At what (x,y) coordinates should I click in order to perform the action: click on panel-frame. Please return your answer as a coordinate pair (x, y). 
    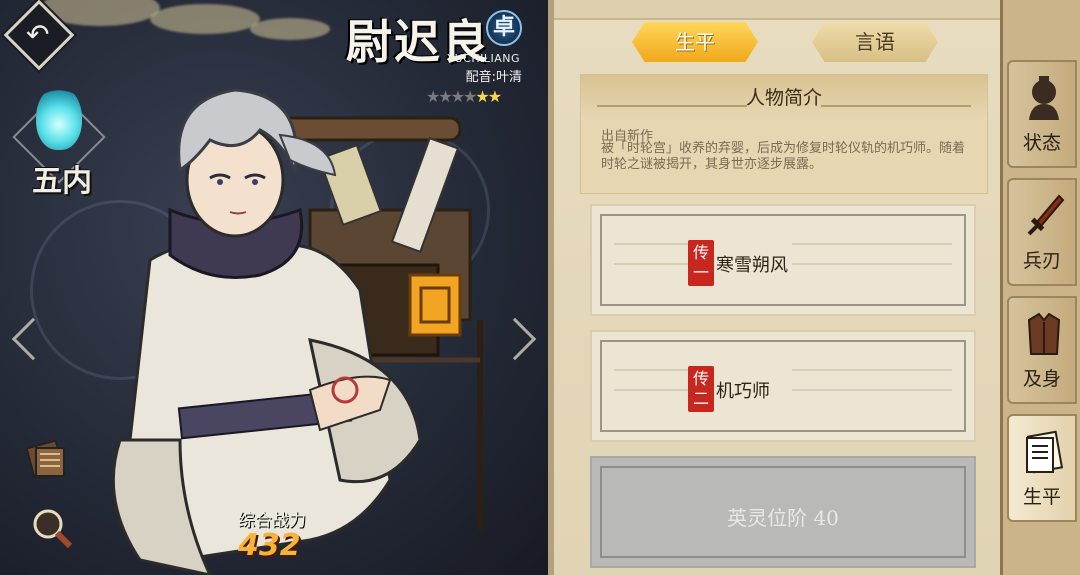
    Looking at the image, I should click on (777, 10).